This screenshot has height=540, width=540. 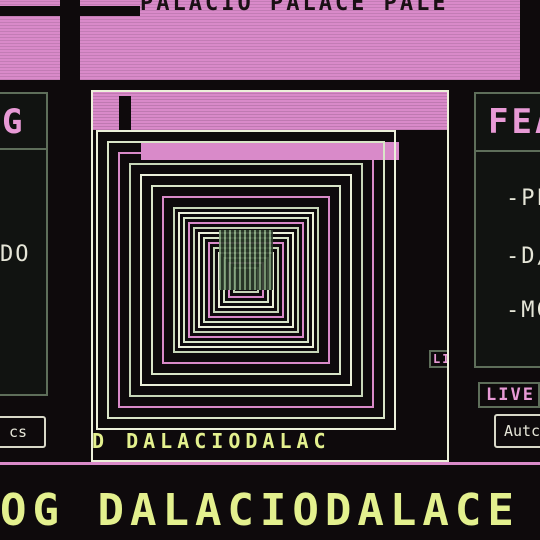 I want to click on inner-live-tag: LIV, so click(x=438, y=359).